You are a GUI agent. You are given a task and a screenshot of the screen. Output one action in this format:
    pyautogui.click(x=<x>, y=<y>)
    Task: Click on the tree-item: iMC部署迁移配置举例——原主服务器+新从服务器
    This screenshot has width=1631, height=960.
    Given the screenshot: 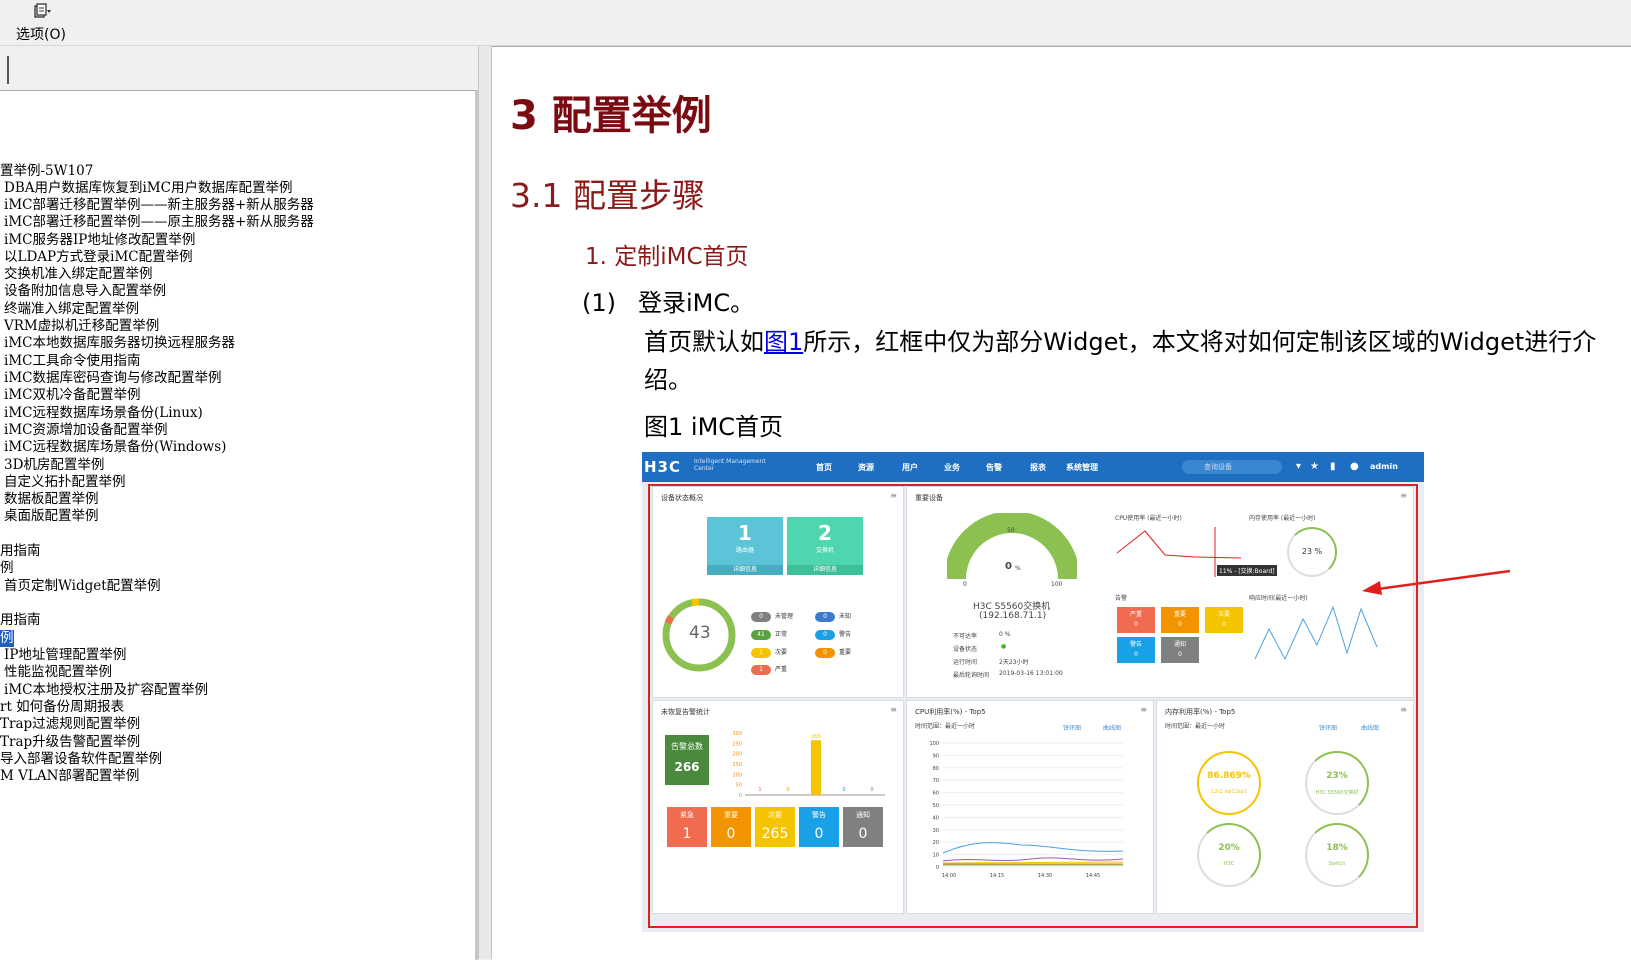 What is the action you would take?
    pyautogui.click(x=159, y=222)
    